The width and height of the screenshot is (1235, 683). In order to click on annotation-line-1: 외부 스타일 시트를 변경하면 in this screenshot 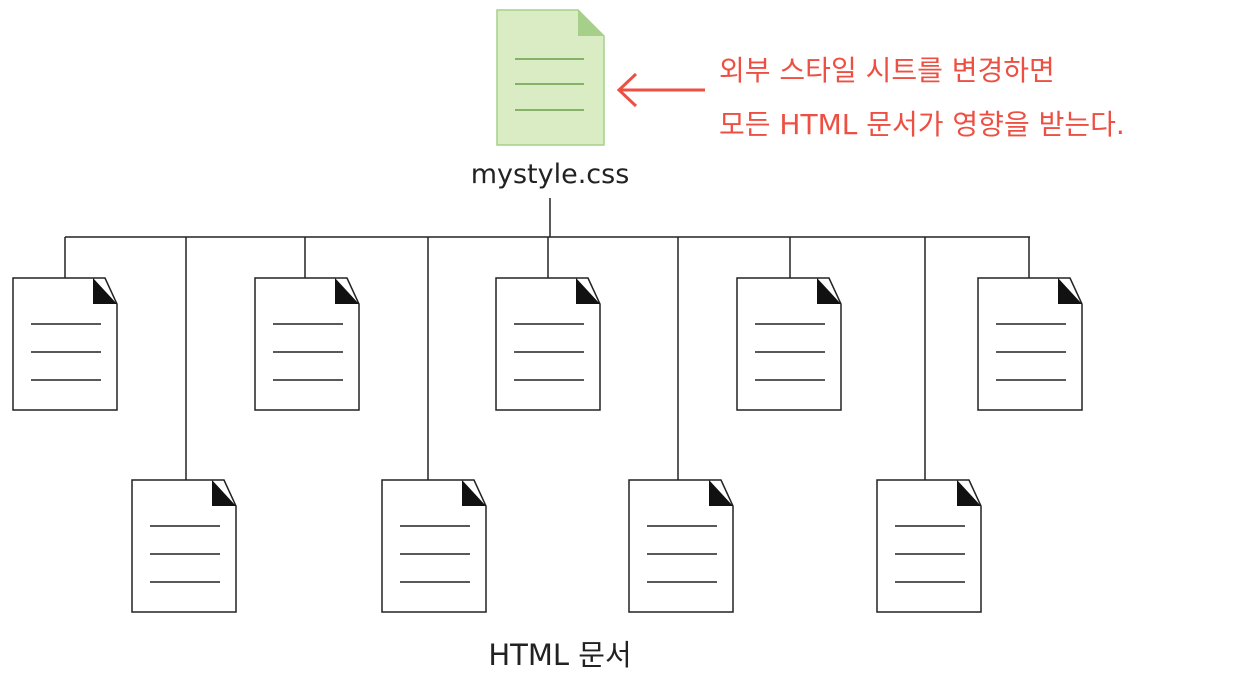, I will do `click(887, 70)`.